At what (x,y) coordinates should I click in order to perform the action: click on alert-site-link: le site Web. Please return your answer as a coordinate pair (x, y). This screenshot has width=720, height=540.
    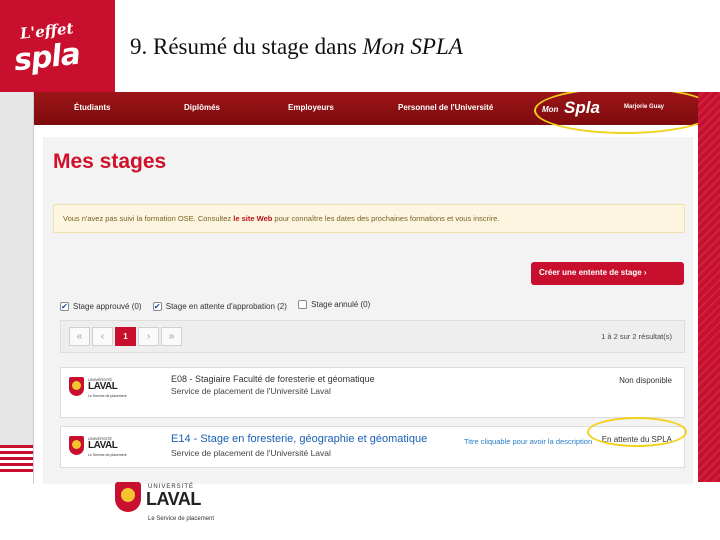
    Looking at the image, I should click on (252, 218).